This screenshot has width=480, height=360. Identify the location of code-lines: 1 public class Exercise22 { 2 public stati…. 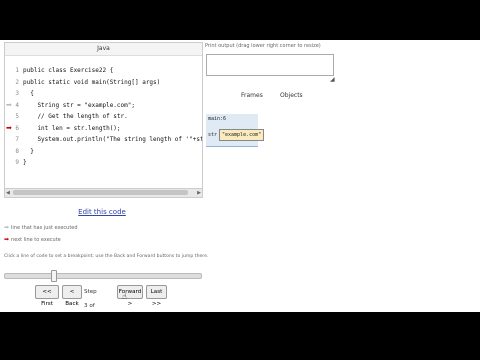
(103, 117).